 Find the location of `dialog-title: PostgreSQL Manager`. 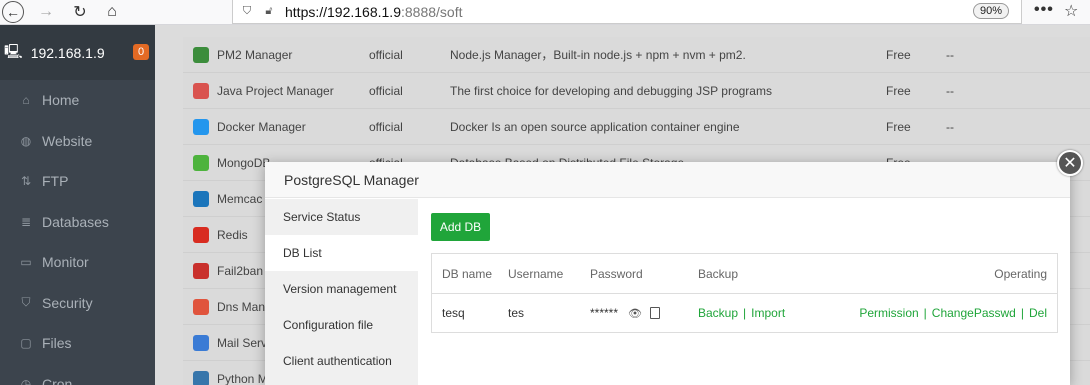

dialog-title: PostgreSQL Manager is located at coordinates (667, 180).